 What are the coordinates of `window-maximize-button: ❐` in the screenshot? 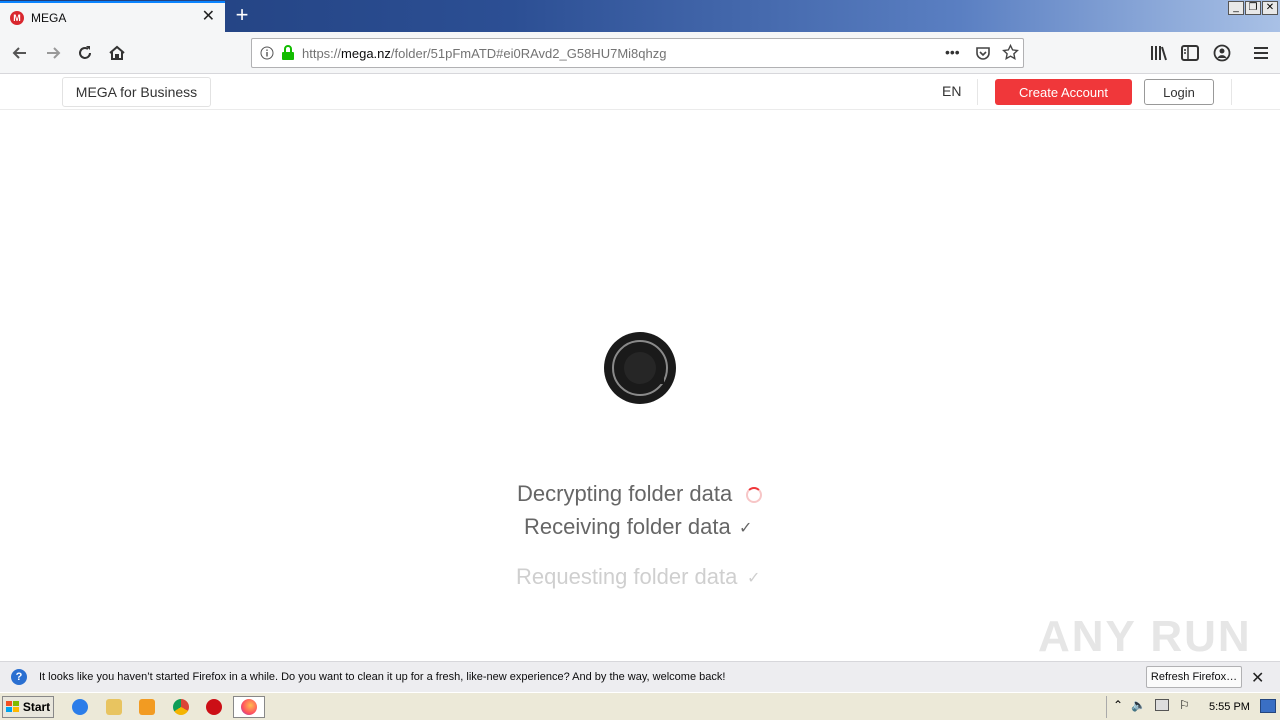 It's located at (1253, 8).